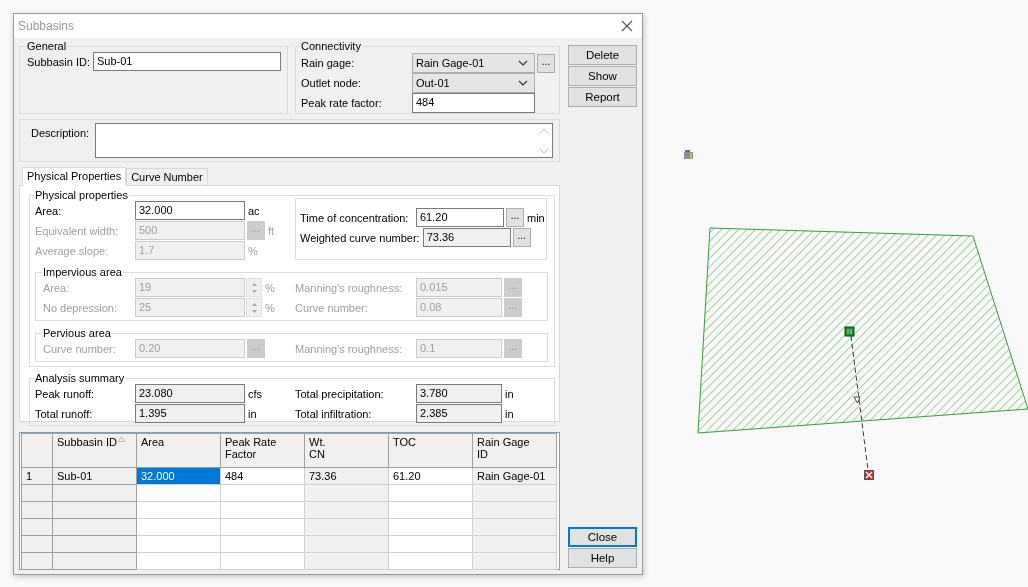  What do you see at coordinates (355, 217) in the screenshot?
I see `field-label: Time of concentration:` at bounding box center [355, 217].